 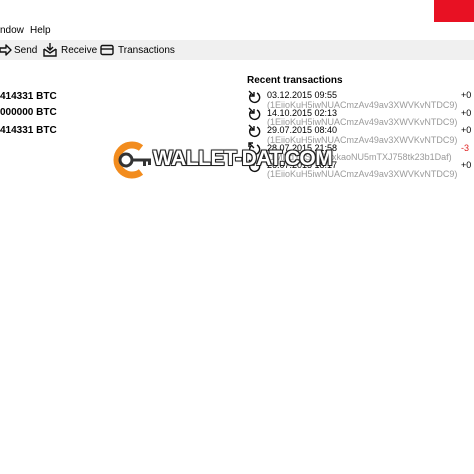 What do you see at coordinates (79, 50) in the screenshot?
I see `receive-label: Receive` at bounding box center [79, 50].